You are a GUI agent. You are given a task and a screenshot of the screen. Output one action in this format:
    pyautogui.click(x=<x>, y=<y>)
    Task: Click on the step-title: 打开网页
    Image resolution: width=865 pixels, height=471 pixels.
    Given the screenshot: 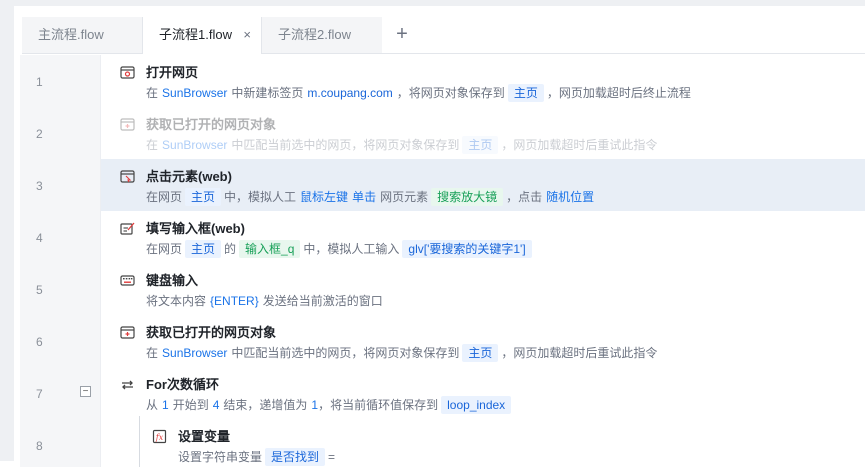 What is the action you would take?
    pyautogui.click(x=172, y=72)
    